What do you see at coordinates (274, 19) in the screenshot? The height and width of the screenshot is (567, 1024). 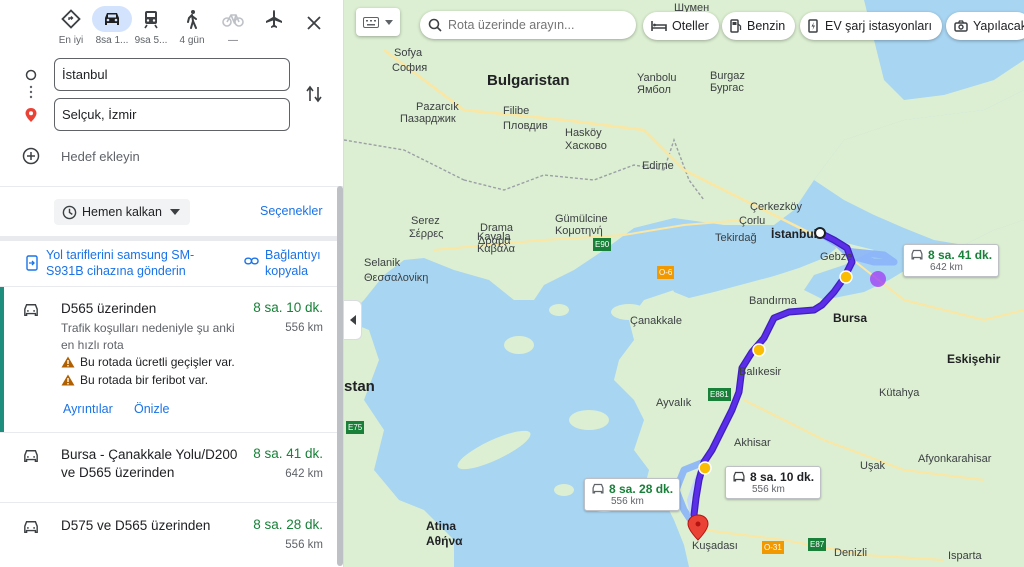 I see `airplane-icon` at bounding box center [274, 19].